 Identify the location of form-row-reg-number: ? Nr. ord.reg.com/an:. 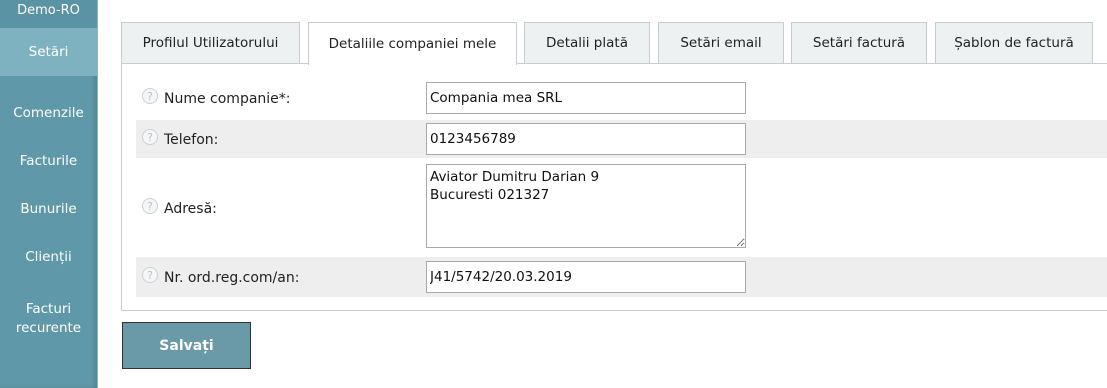
(621, 277).